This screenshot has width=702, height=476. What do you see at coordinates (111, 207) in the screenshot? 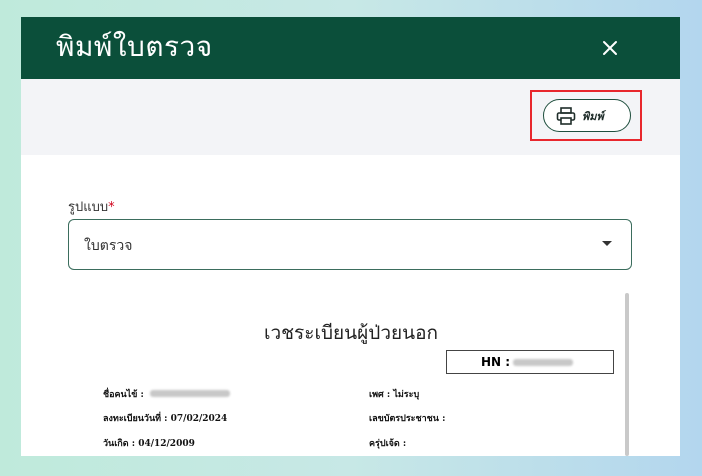
I see `required-mark: *` at bounding box center [111, 207].